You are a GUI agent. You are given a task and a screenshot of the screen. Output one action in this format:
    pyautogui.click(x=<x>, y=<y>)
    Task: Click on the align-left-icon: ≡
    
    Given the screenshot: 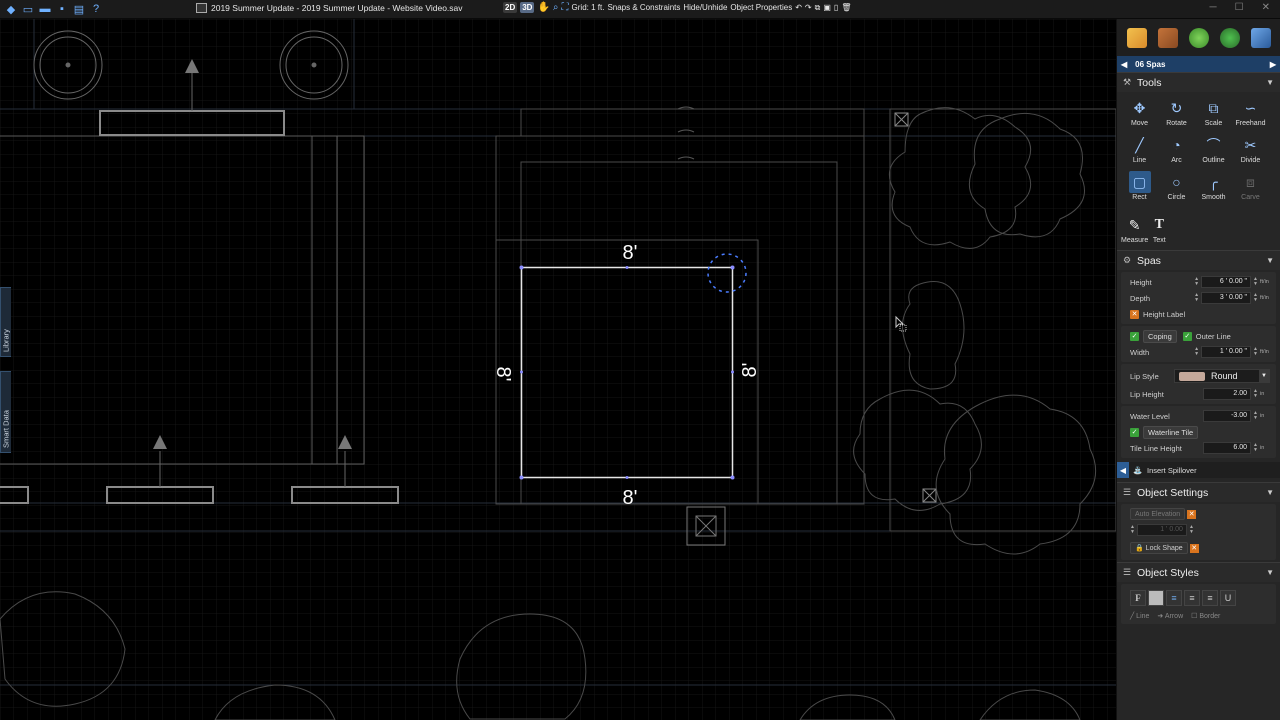 What is the action you would take?
    pyautogui.click(x=1174, y=598)
    